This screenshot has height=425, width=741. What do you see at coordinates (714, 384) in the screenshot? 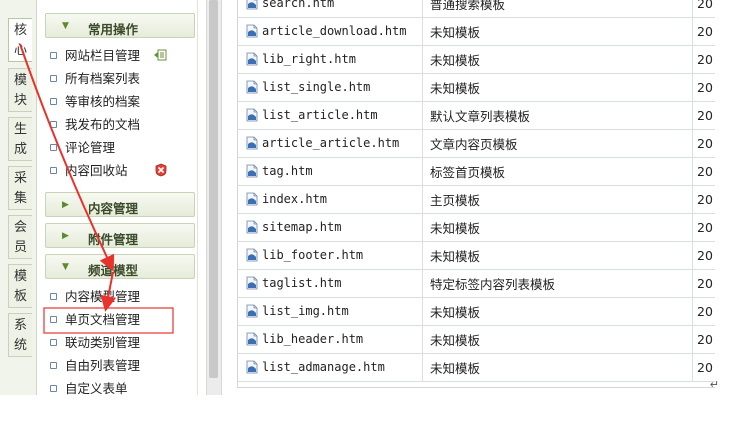
I see `return-mark: ↵` at bounding box center [714, 384].